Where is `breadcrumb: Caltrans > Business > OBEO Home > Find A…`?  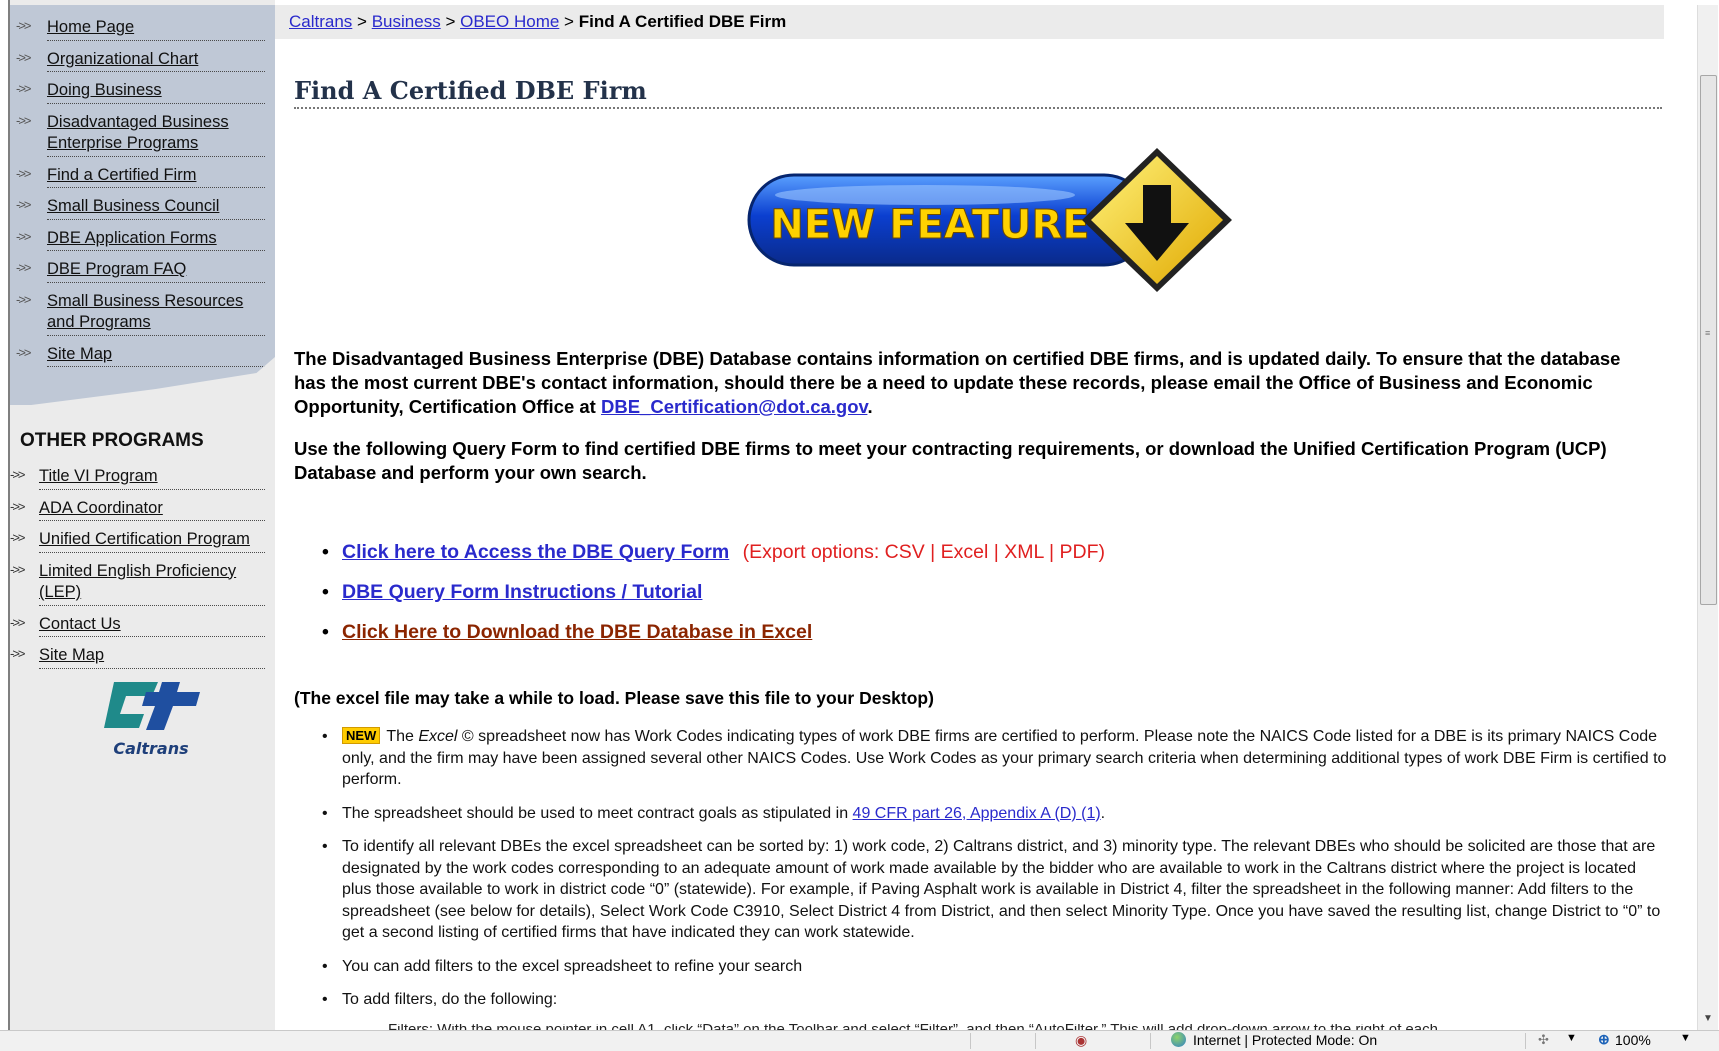
breadcrumb: Caltrans > Business > OBEO Home > Find A… is located at coordinates (969, 22).